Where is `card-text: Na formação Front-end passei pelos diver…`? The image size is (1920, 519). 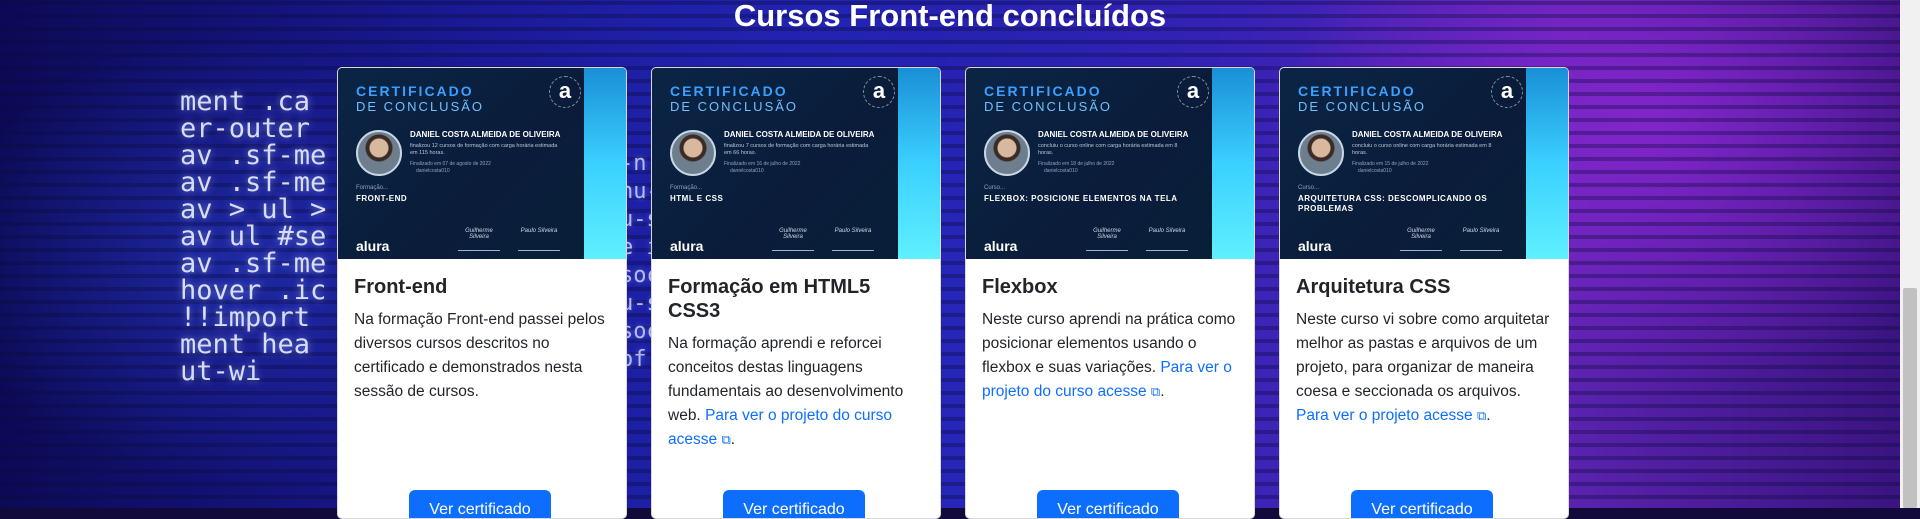 card-text: Na formação Front-end passei pelos diver… is located at coordinates (482, 356).